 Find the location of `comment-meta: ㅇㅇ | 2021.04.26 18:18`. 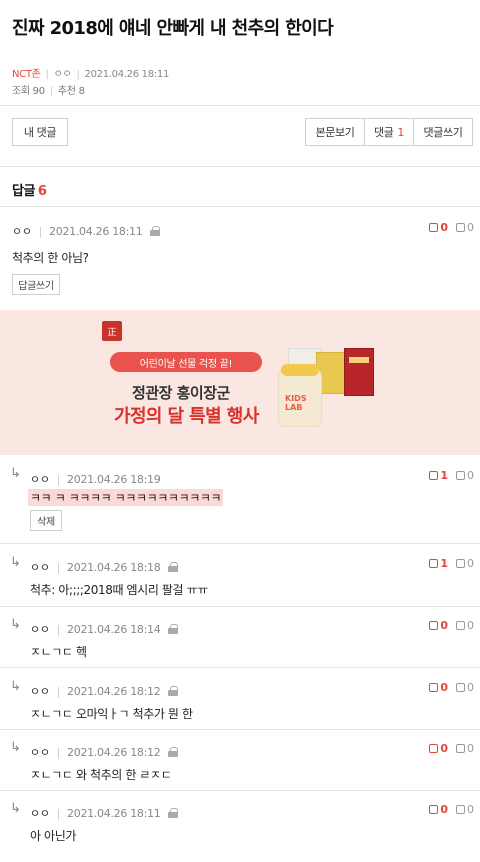

comment-meta: ㅇㅇ | 2021.04.26 18:18 is located at coordinates (104, 567).